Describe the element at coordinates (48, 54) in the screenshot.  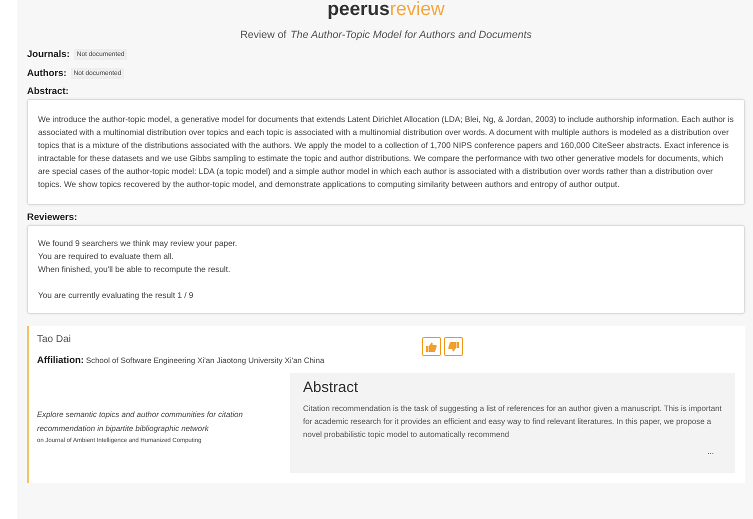
I see `meta-label: Journals:` at that location.